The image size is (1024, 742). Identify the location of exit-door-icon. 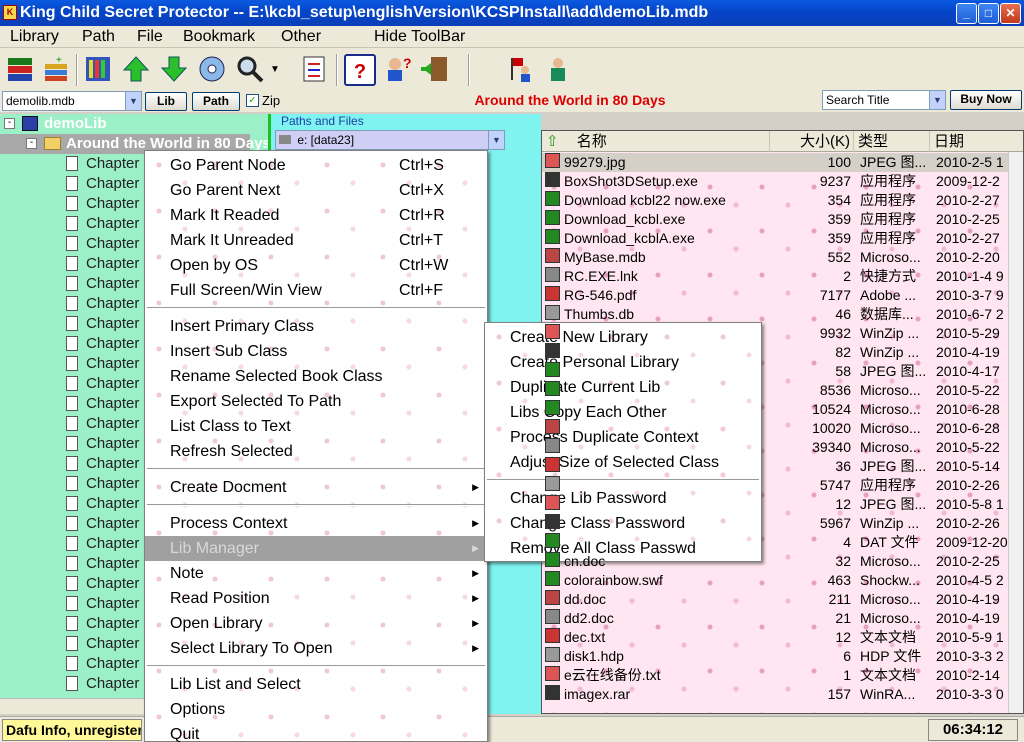
(436, 70).